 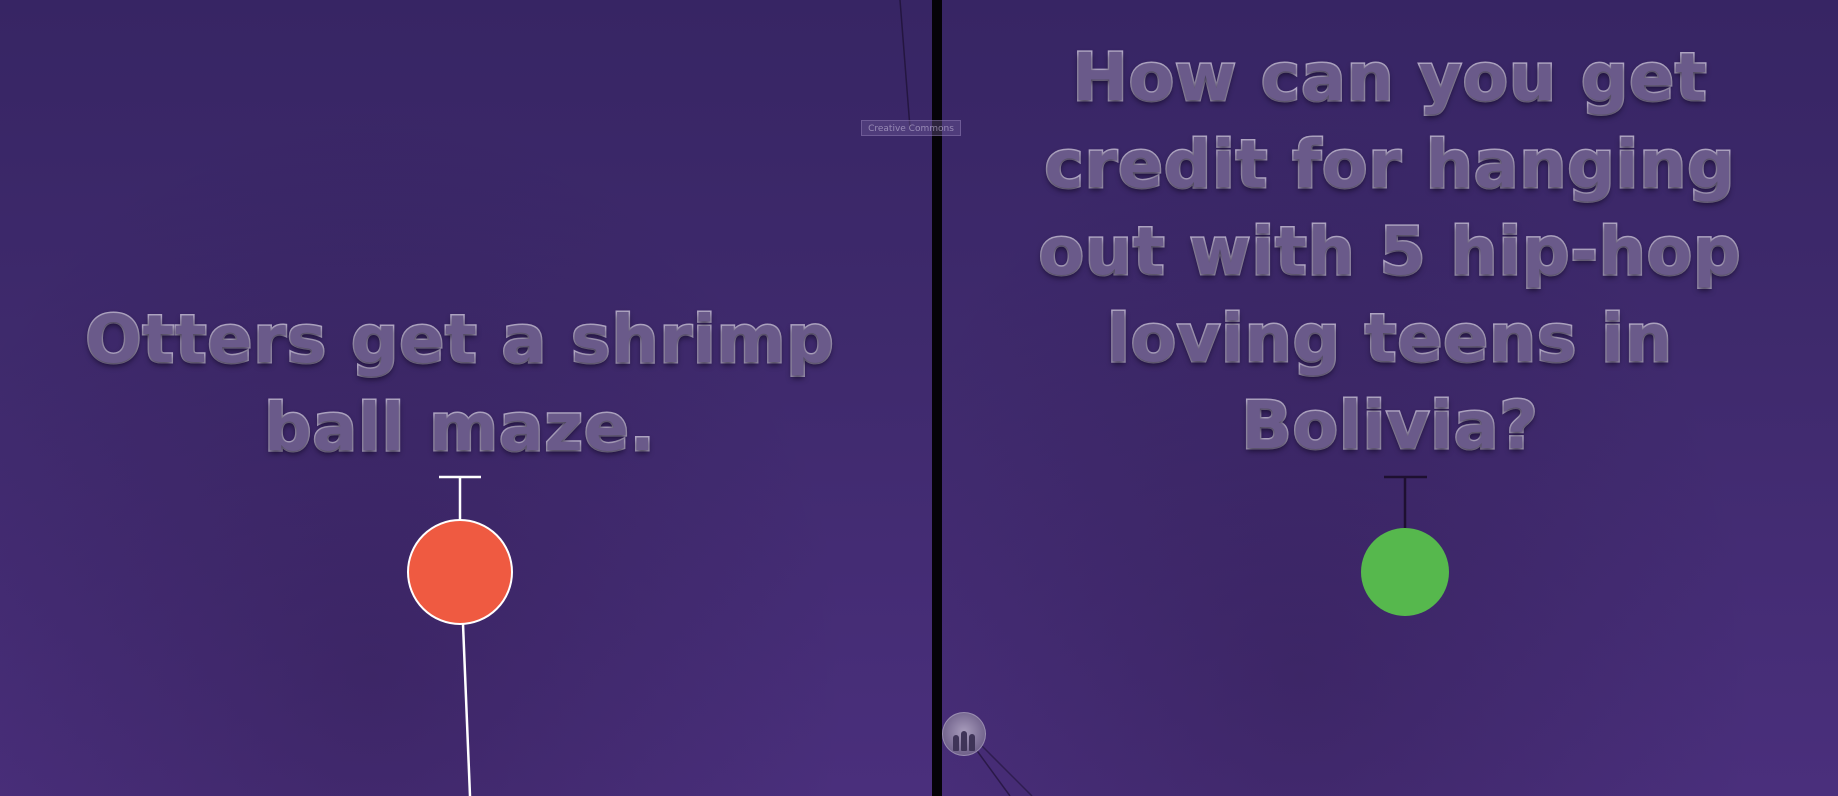 I want to click on red-circle-marker-icon, so click(x=460, y=572).